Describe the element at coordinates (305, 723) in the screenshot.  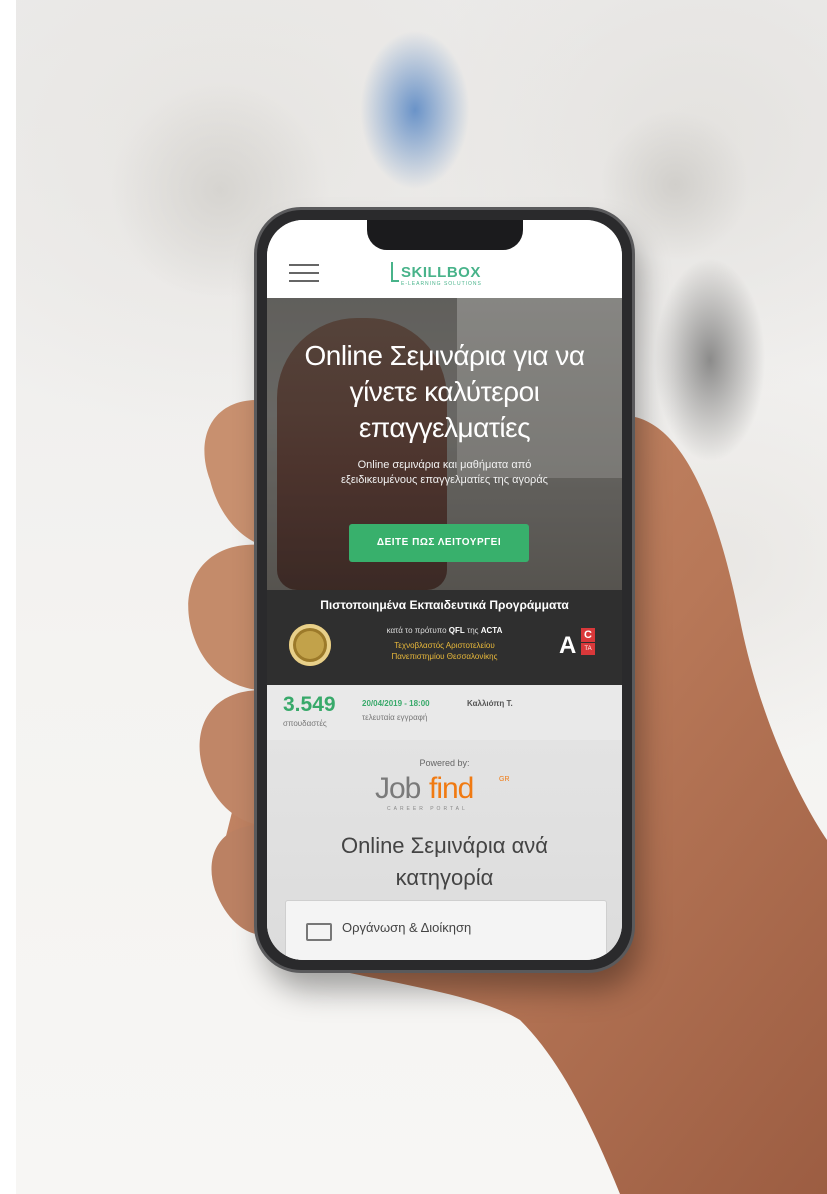
I see `student-count-label: σπουδαστές` at that location.